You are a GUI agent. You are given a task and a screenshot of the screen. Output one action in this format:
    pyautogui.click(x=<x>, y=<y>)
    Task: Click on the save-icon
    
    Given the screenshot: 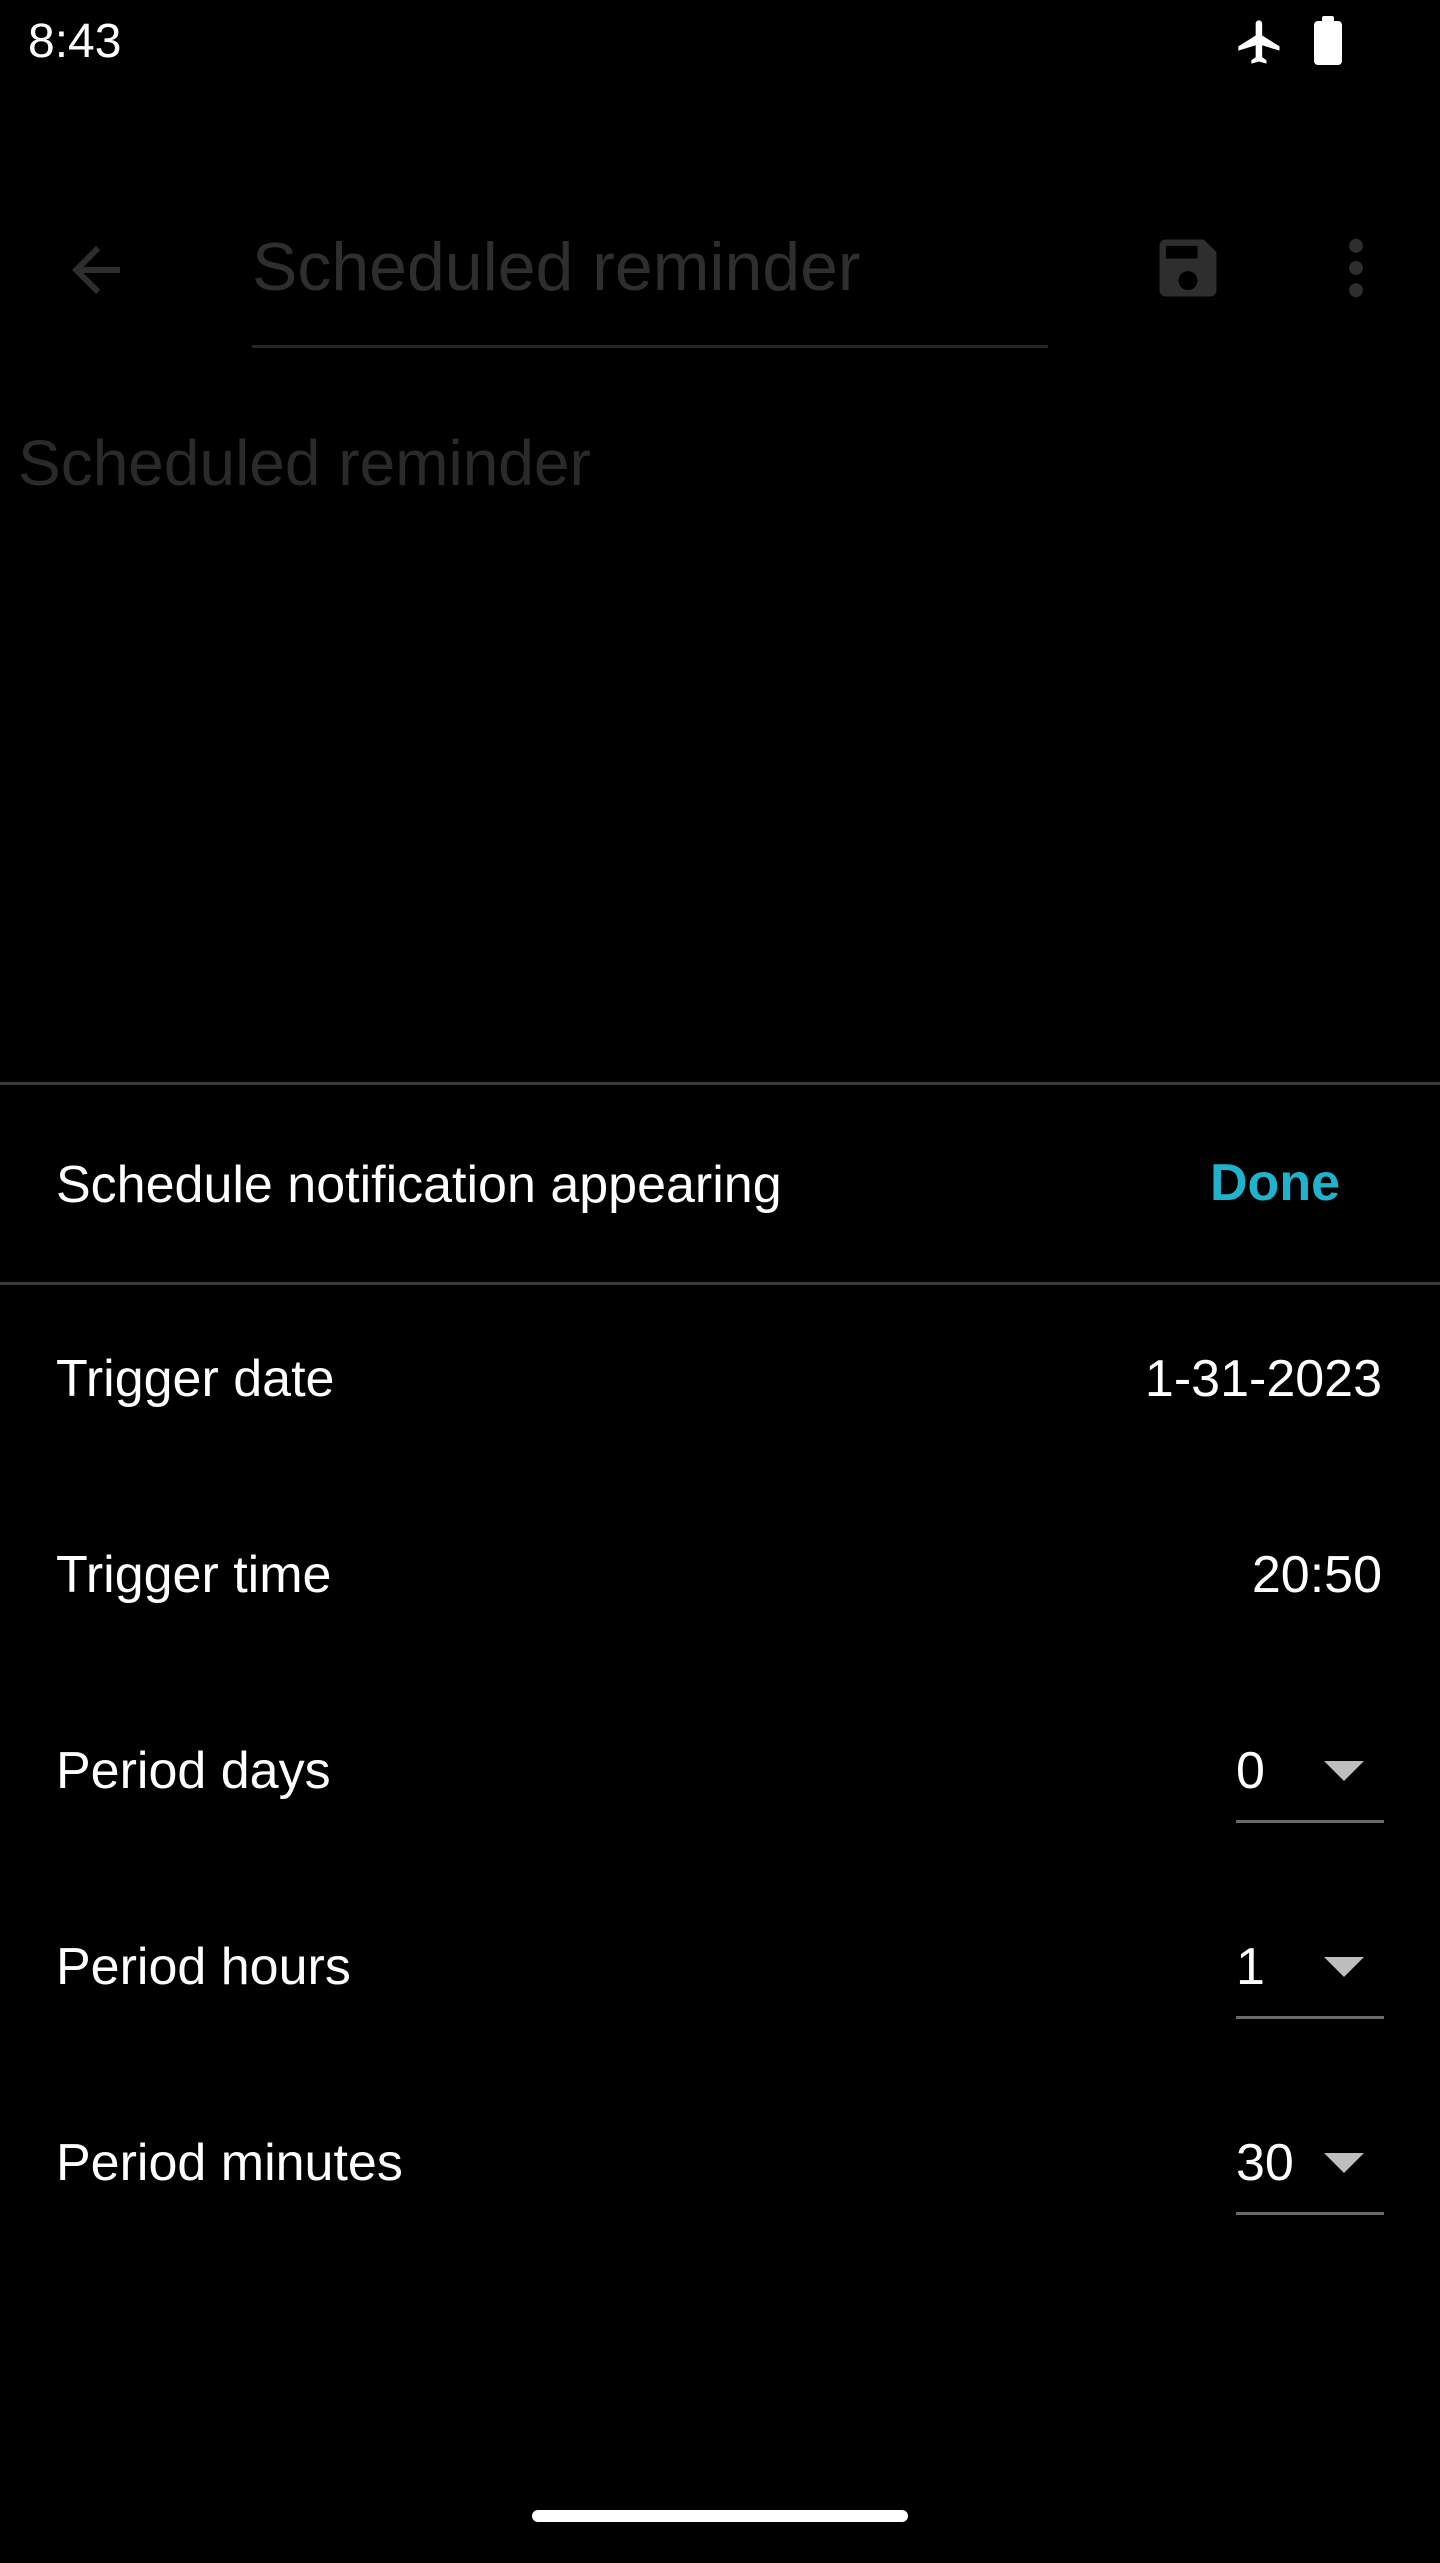 What is the action you would take?
    pyautogui.click(x=1188, y=268)
    